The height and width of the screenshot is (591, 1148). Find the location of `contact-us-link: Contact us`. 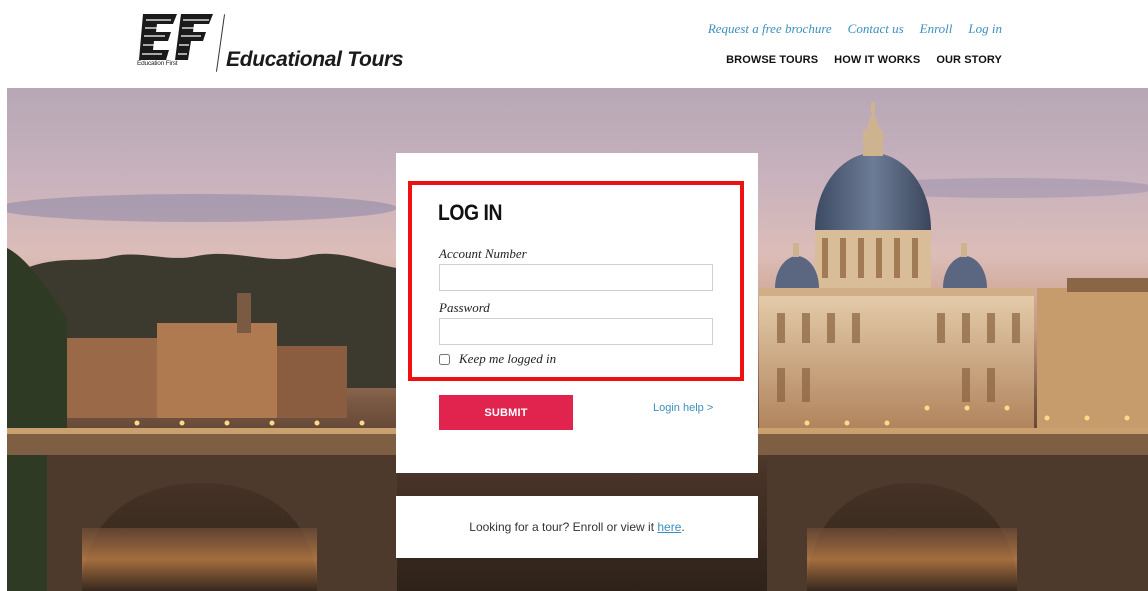

contact-us-link: Contact us is located at coordinates (876, 29).